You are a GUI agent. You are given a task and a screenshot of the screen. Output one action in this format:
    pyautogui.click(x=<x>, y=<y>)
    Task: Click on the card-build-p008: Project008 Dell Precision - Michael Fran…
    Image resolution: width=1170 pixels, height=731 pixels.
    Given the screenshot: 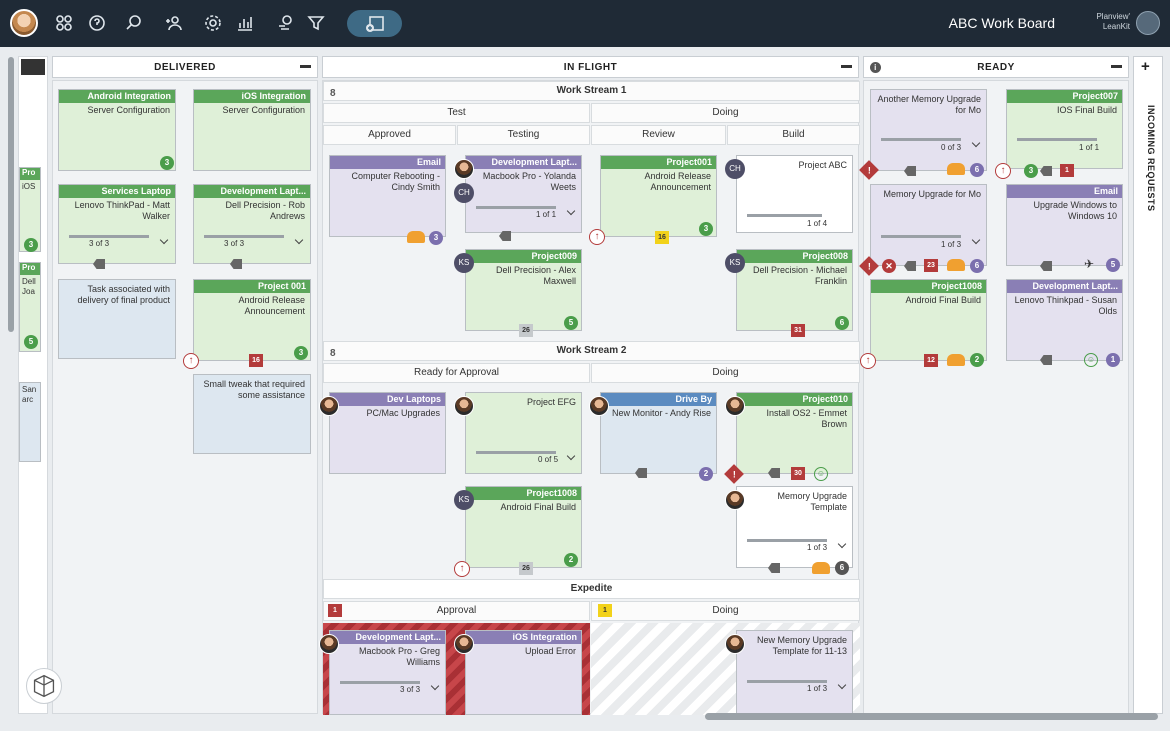 What is the action you would take?
    pyautogui.click(x=794, y=290)
    